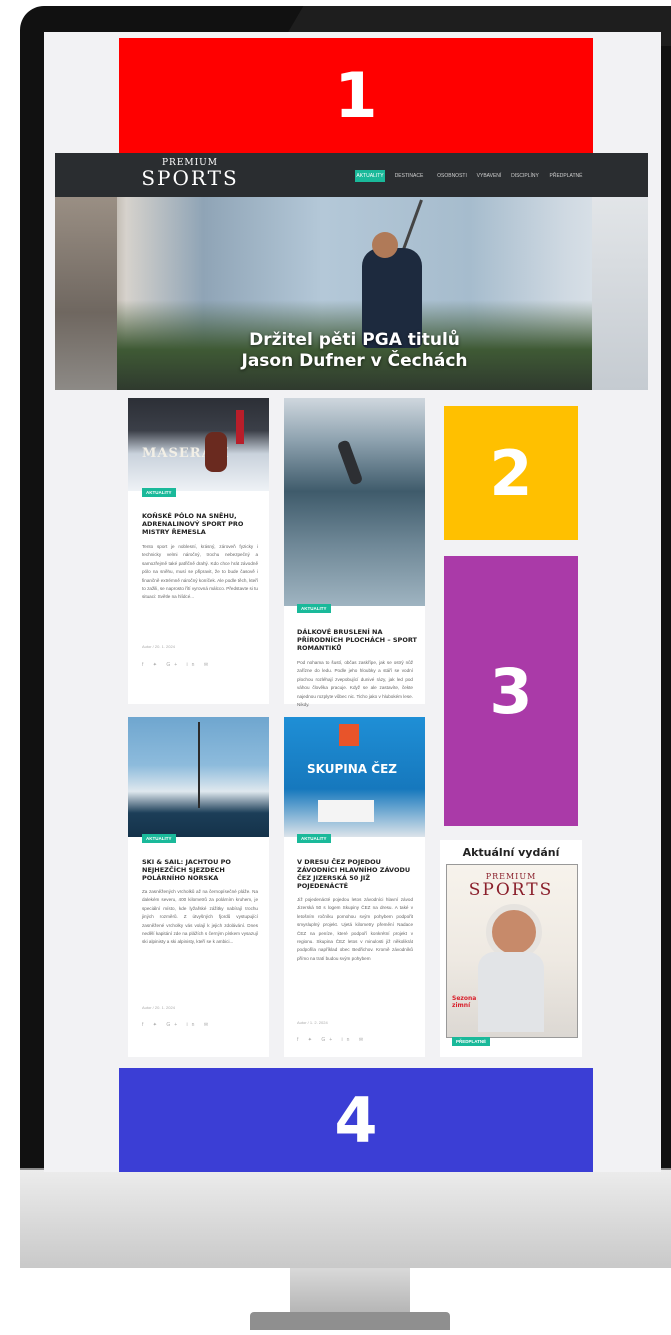  What do you see at coordinates (385, 245) in the screenshot?
I see `golfer-head` at bounding box center [385, 245].